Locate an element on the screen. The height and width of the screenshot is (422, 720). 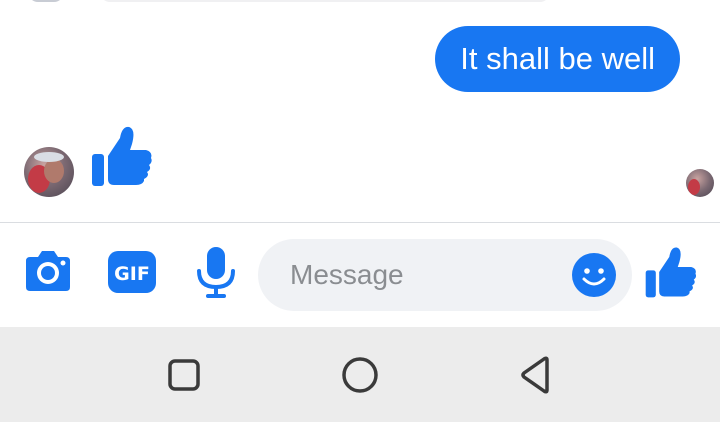
camera-icon is located at coordinates (48, 271).